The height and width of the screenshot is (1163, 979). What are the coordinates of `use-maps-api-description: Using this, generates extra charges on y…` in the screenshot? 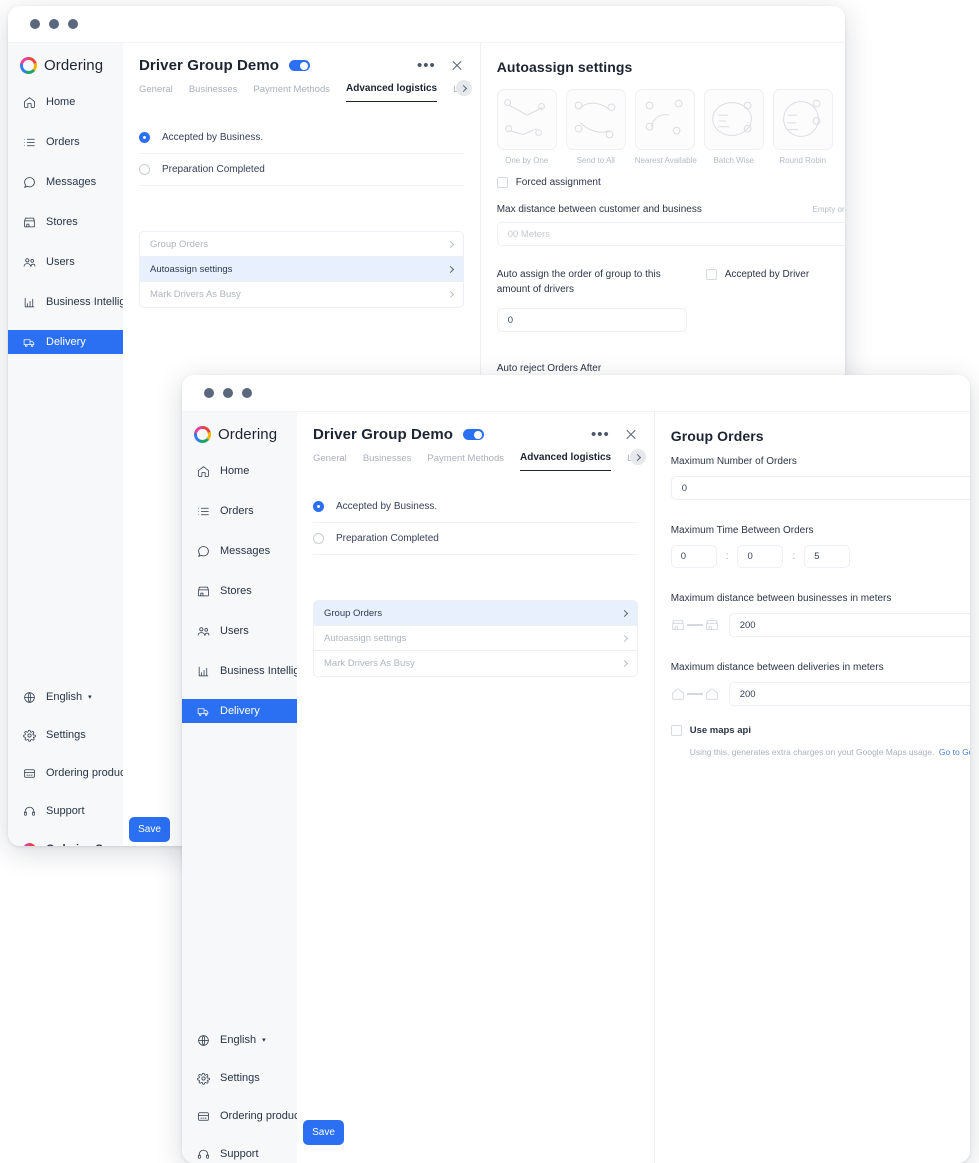 It's located at (812, 751).